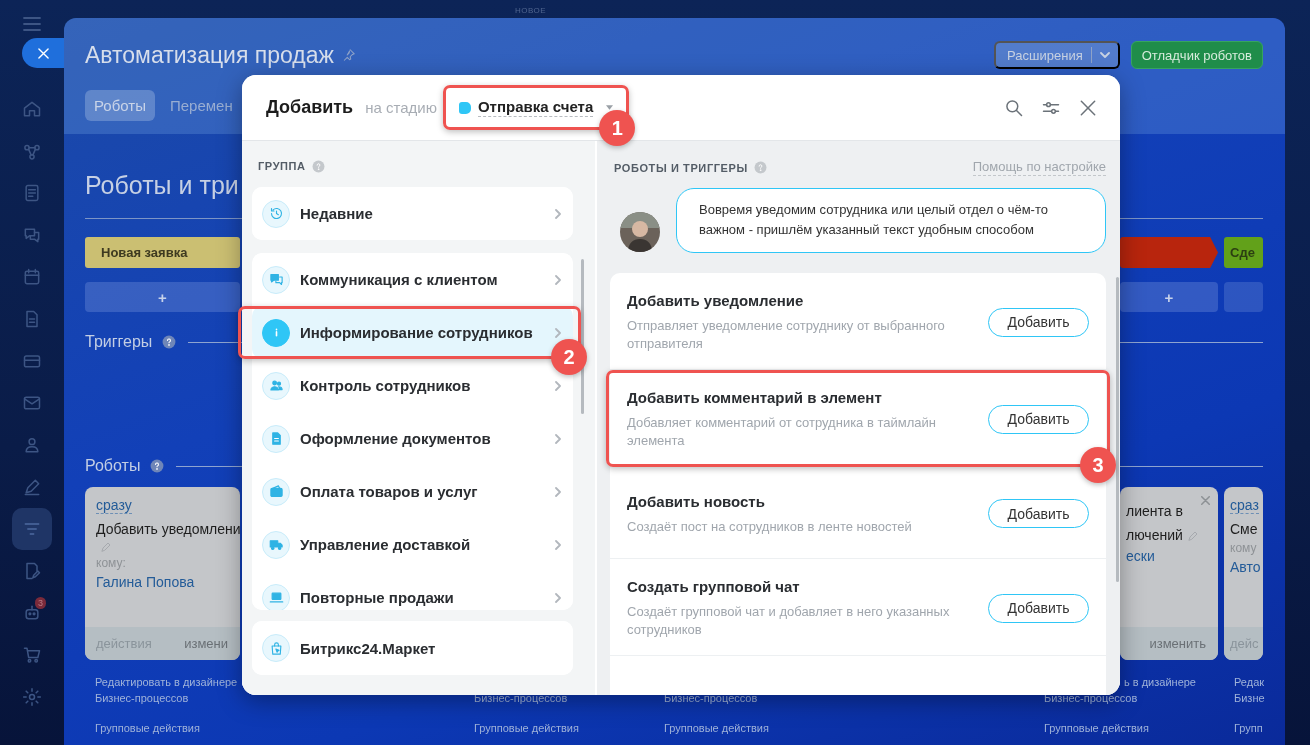 The image size is (1310, 745). I want to click on robot-title: Создать групповой чат, so click(714, 587).